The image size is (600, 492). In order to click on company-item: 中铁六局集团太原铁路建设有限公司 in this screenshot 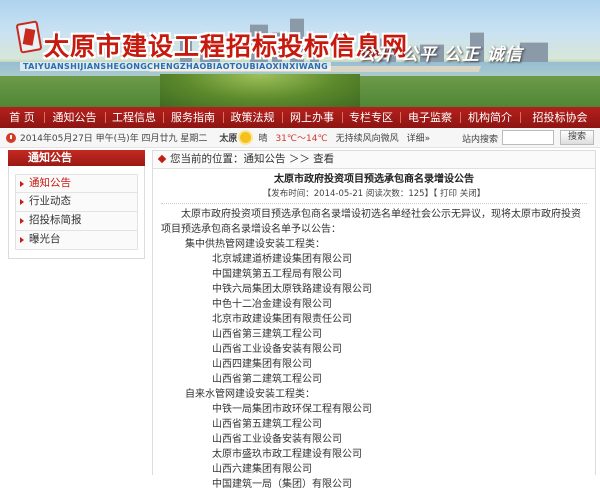, I will do `click(292, 289)`.